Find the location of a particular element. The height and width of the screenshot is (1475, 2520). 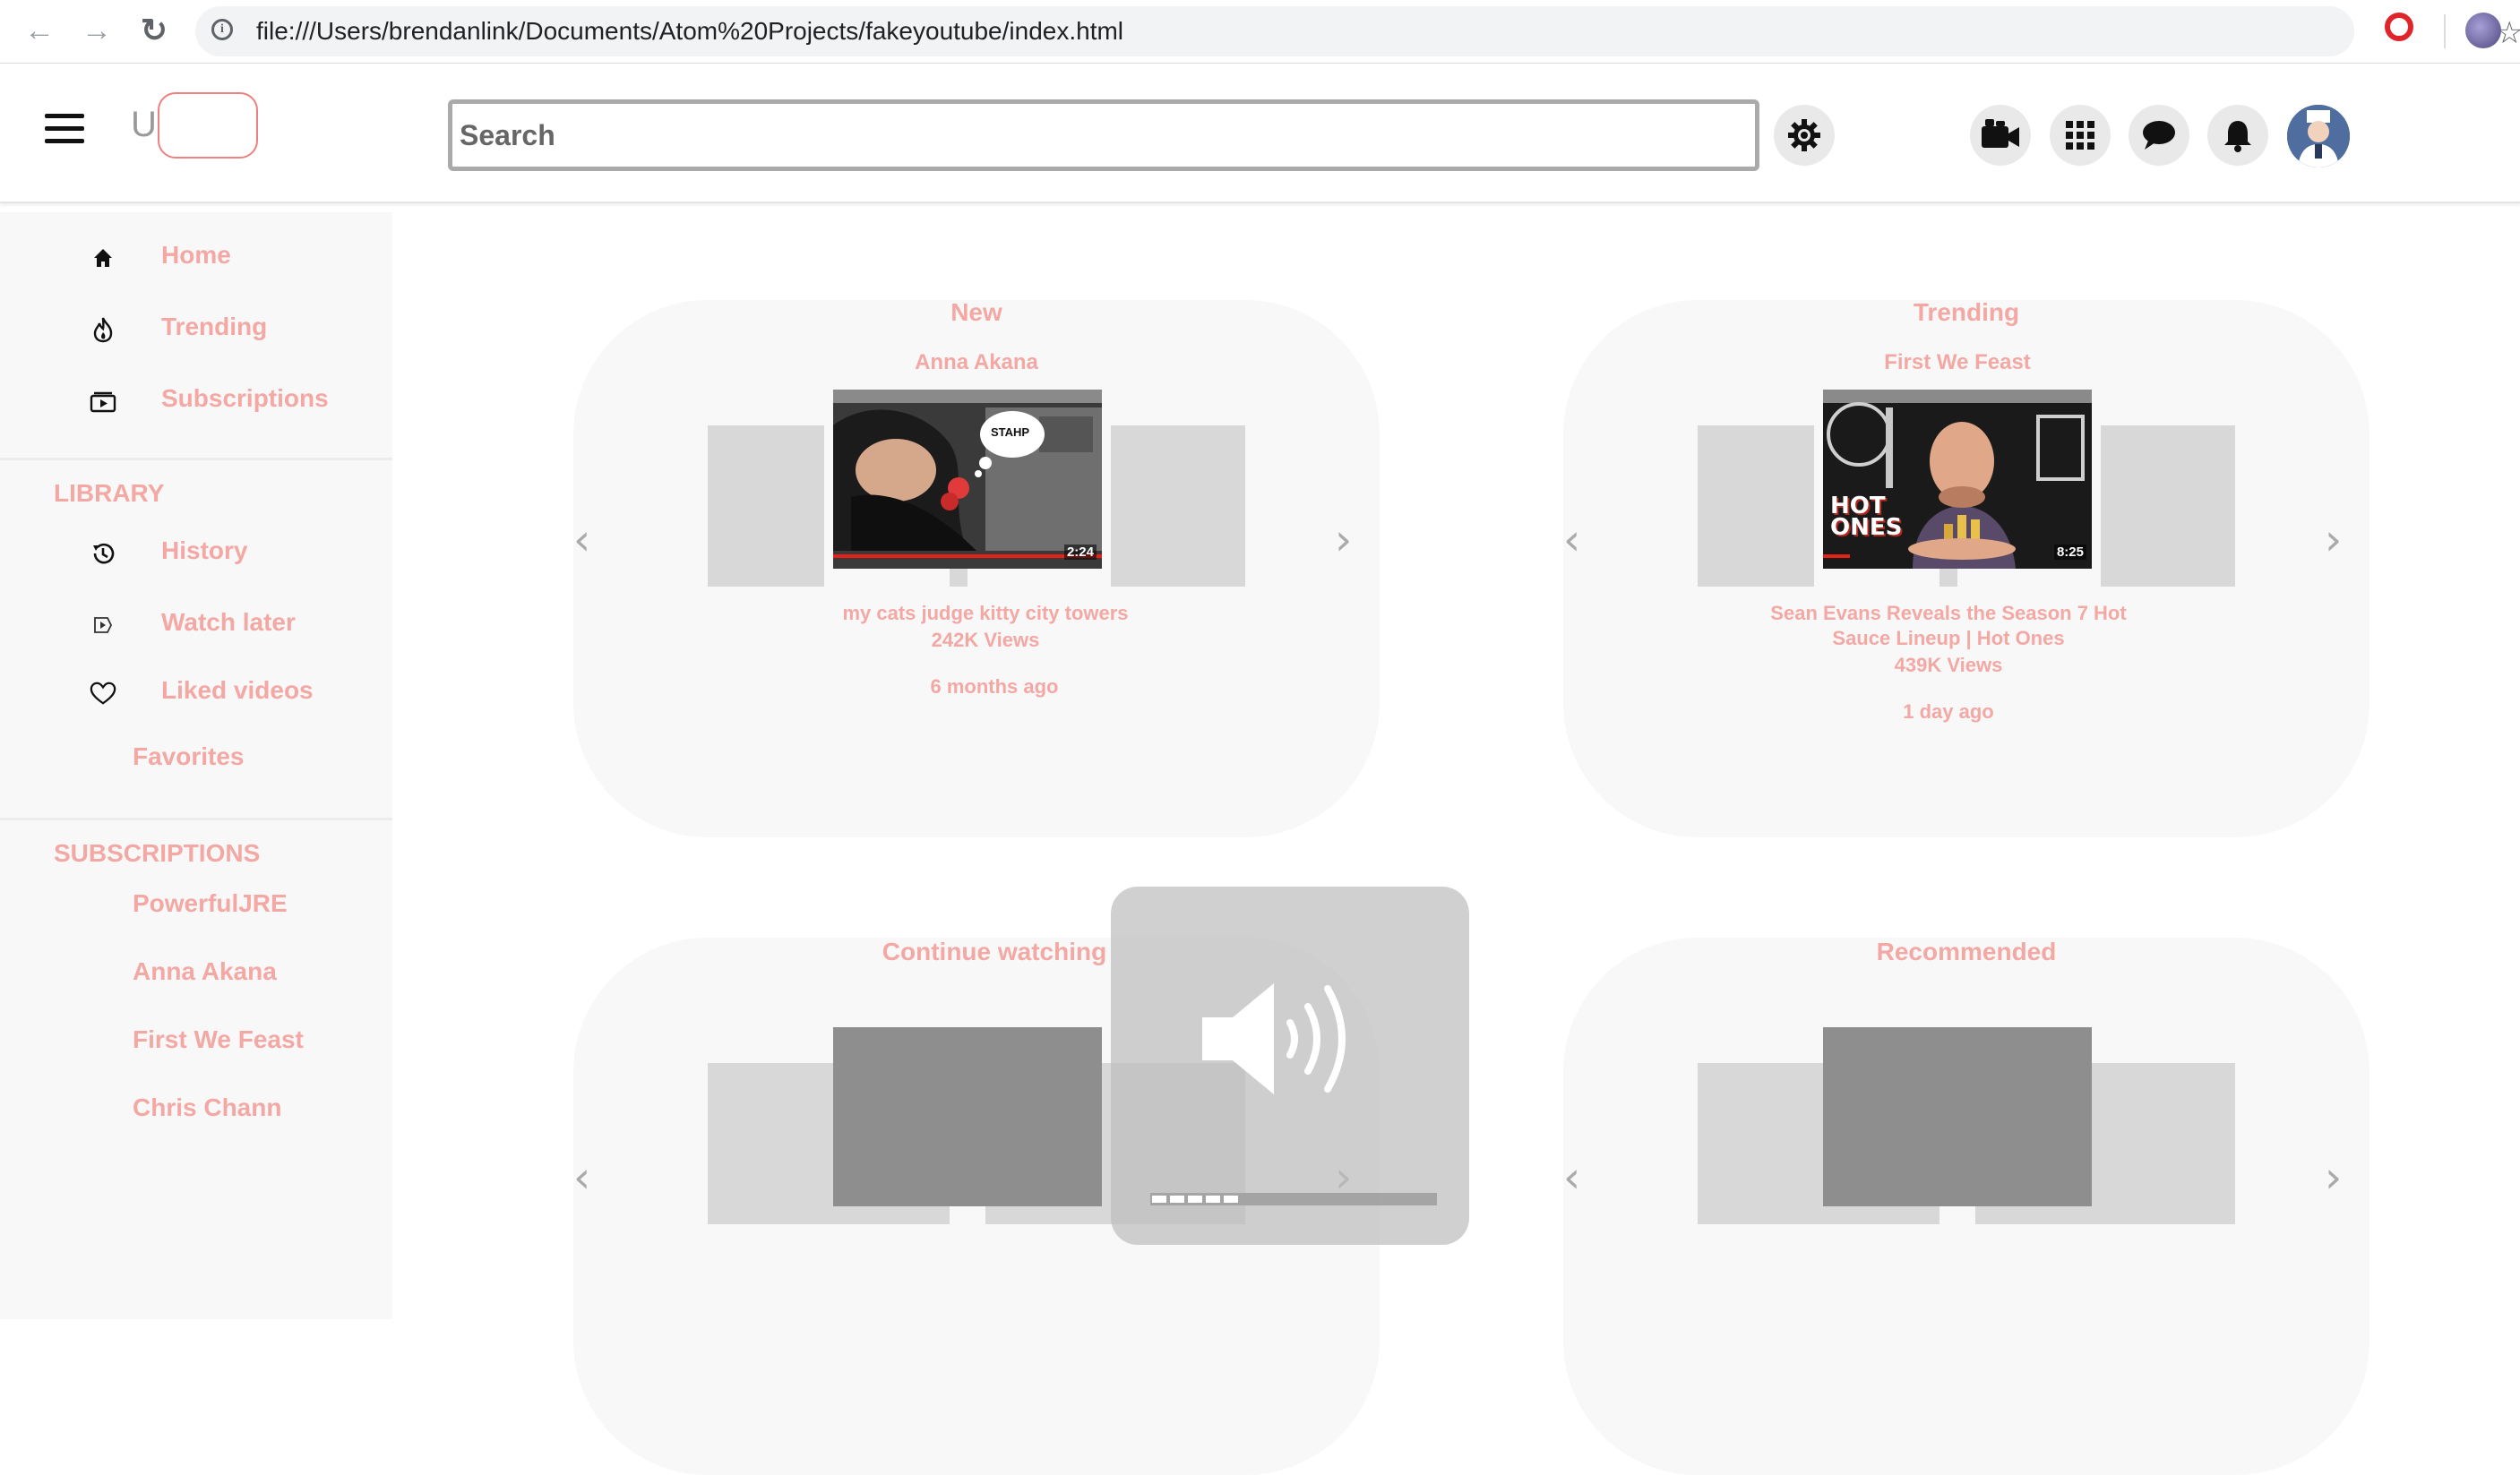

flame-icon is located at coordinates (103, 329).